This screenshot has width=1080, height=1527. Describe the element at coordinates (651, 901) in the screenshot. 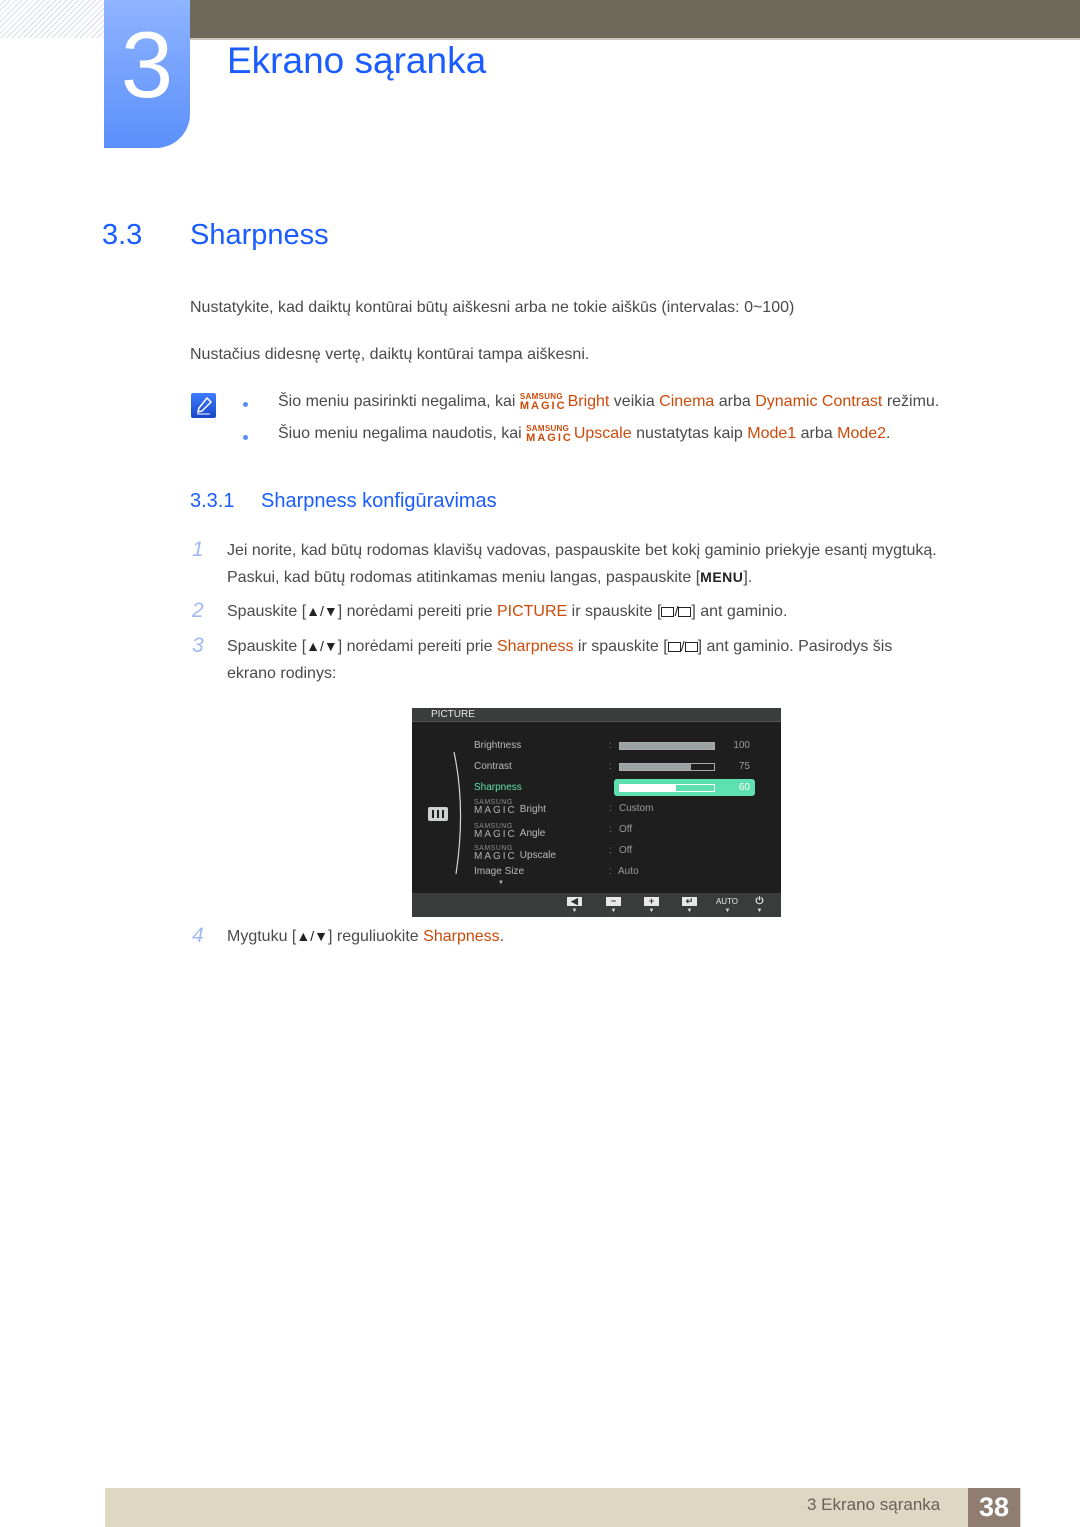

I see `plus-icon: +` at that location.